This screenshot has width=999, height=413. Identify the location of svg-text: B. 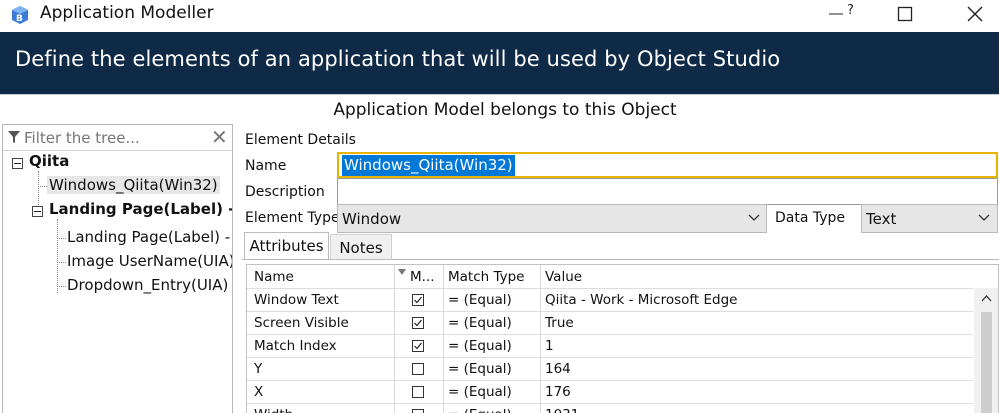
(19, 19).